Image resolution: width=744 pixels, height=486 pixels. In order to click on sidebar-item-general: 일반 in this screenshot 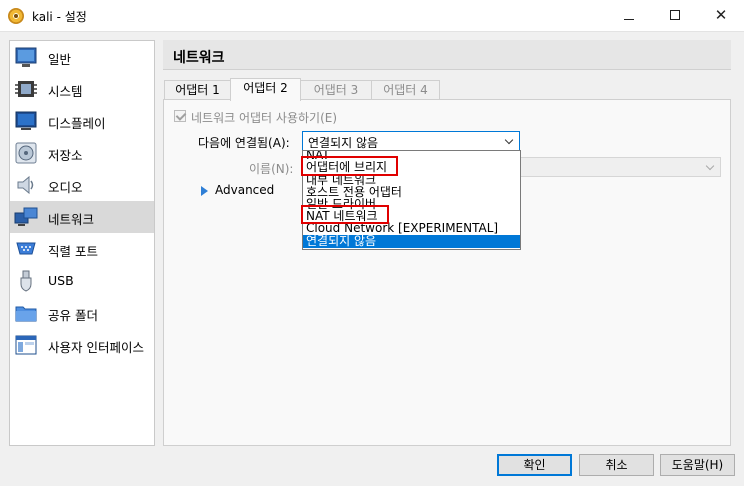, I will do `click(82, 57)`.